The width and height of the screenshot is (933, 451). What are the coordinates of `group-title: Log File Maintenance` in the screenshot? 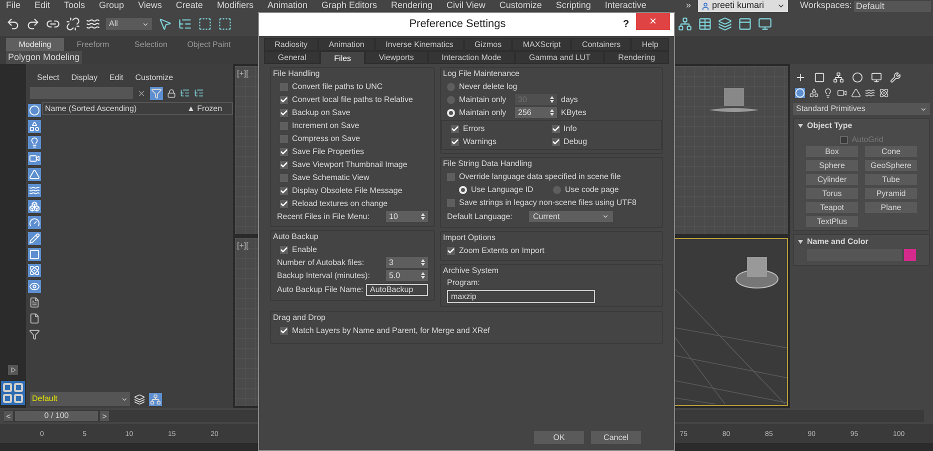 It's located at (481, 74).